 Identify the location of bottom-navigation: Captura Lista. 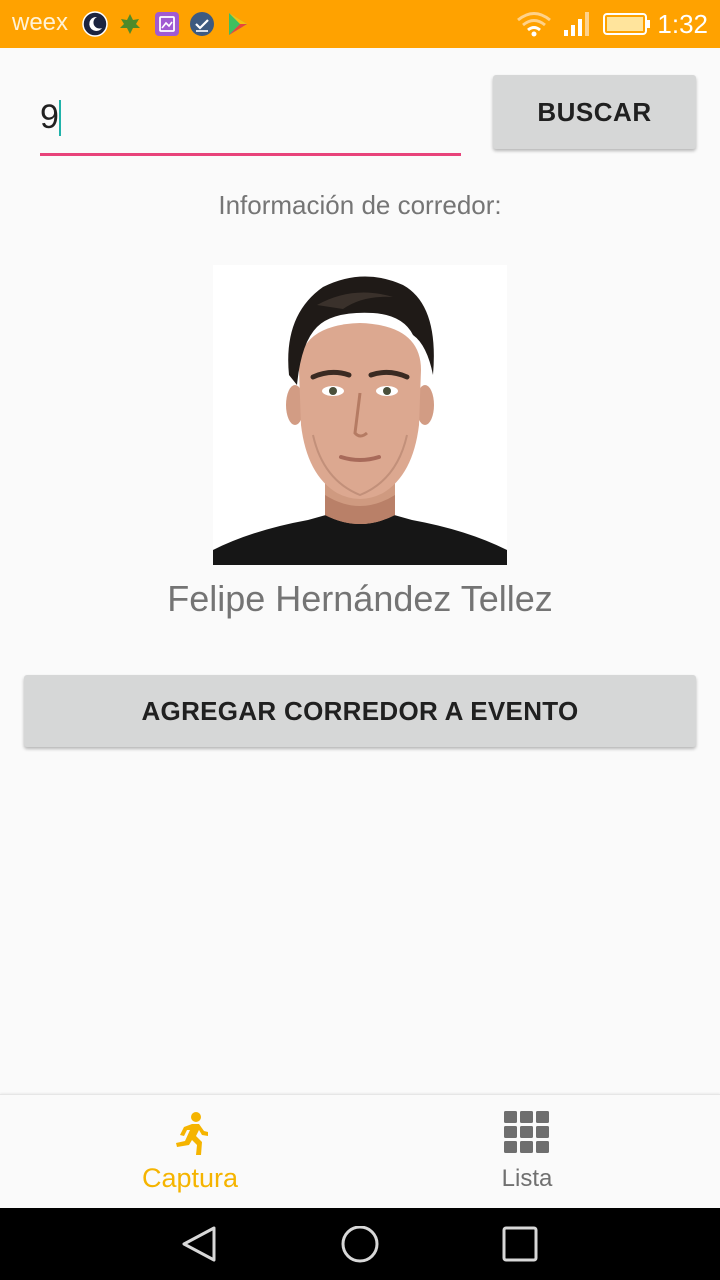
(360, 1151).